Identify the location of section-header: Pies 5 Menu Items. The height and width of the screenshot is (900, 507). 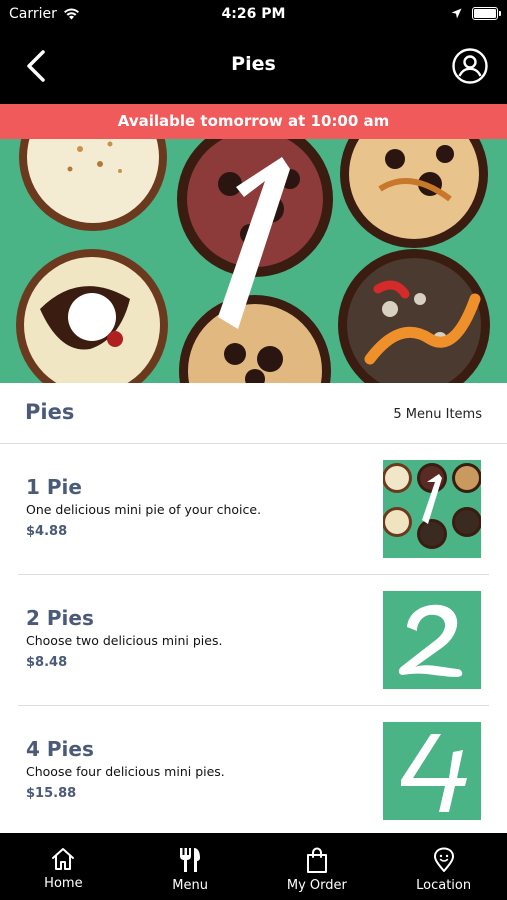
(253, 413).